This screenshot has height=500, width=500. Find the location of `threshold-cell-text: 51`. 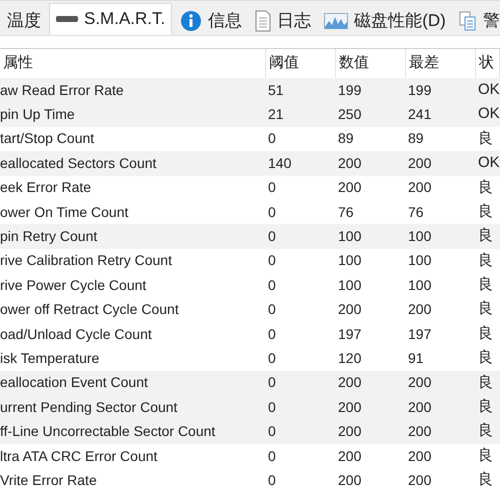

threshold-cell-text: 51 is located at coordinates (276, 90).